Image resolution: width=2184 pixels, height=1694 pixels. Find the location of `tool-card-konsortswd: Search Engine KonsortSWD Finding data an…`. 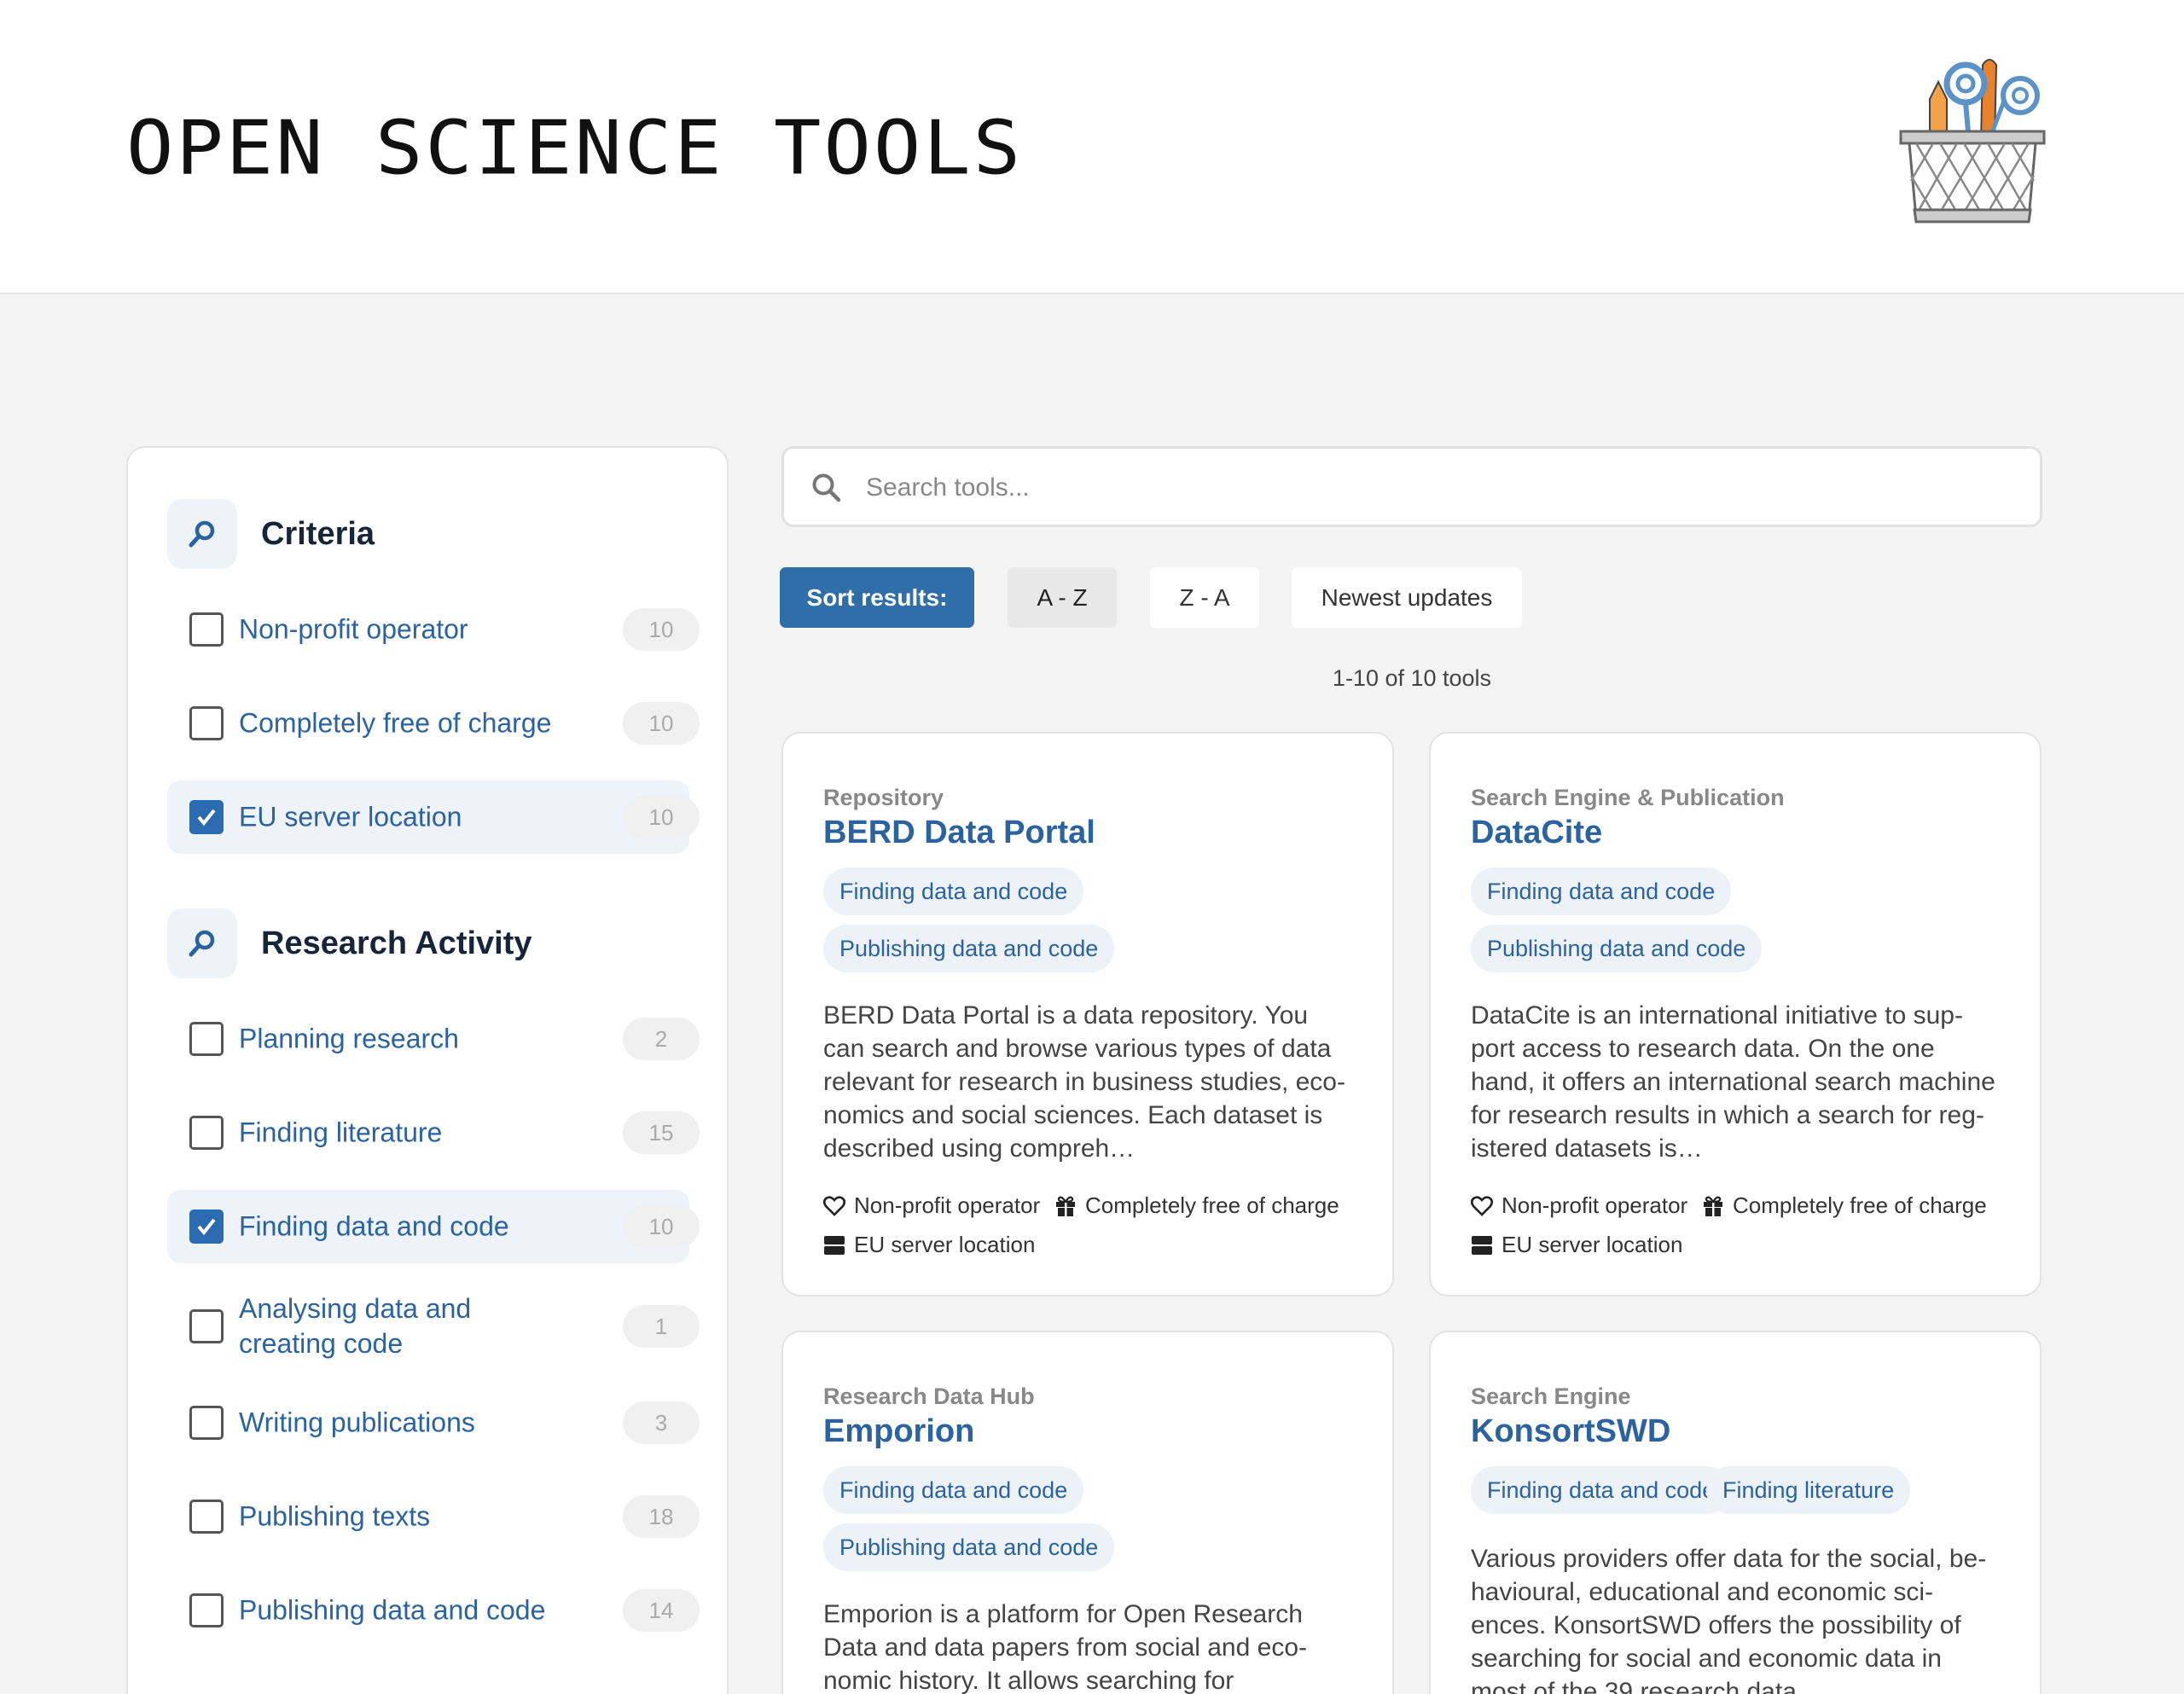

tool-card-konsortswd: Search Engine KonsortSWD Finding data an… is located at coordinates (1736, 1513).